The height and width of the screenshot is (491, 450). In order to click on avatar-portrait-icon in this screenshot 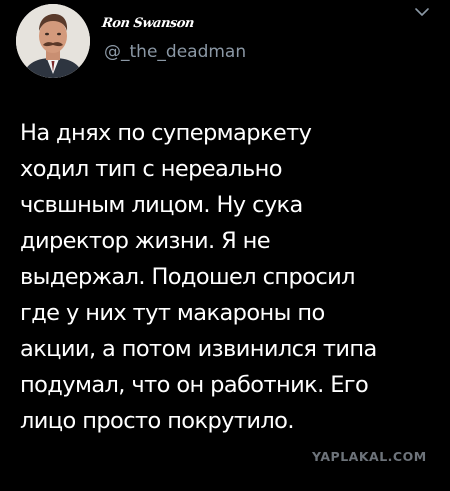, I will do `click(53, 41)`.